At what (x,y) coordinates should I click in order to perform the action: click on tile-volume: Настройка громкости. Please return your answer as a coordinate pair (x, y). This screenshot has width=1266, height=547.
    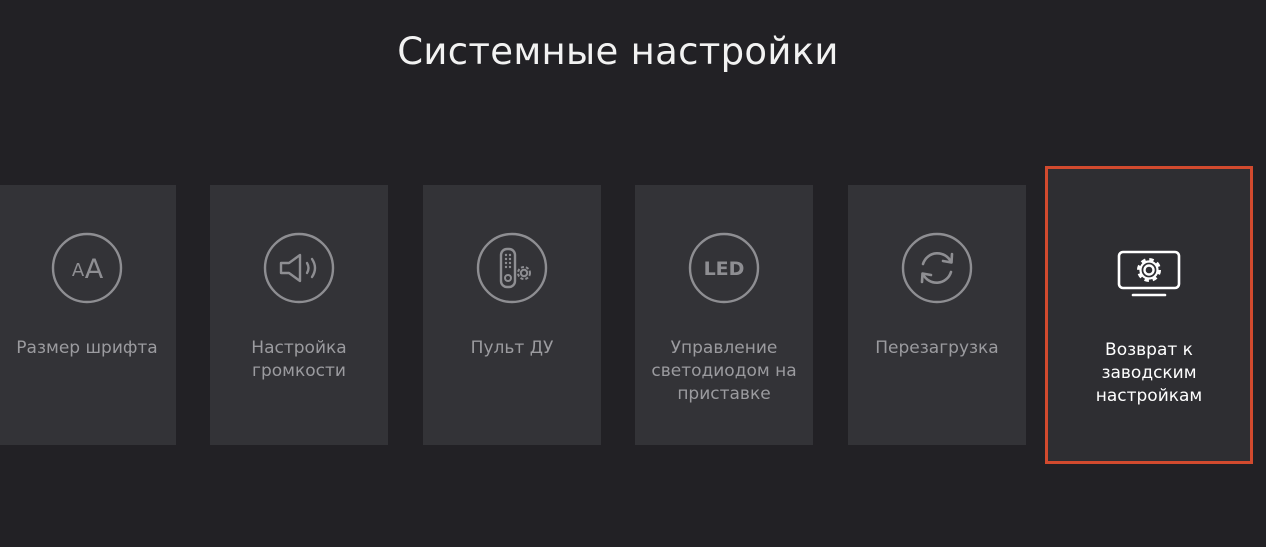
    Looking at the image, I should click on (299, 315).